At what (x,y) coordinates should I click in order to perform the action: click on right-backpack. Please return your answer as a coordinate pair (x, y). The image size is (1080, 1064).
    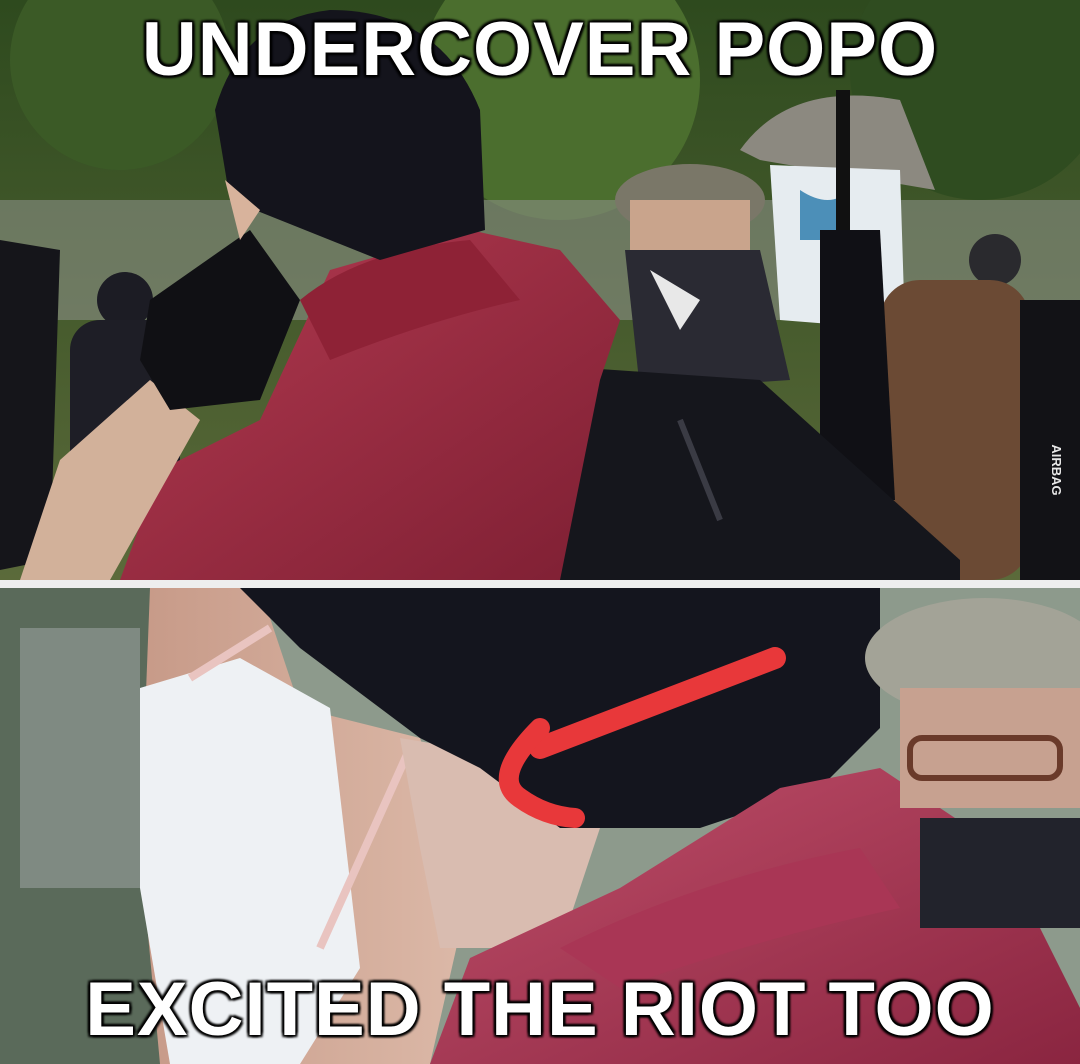
    Looking at the image, I should click on (1050, 440).